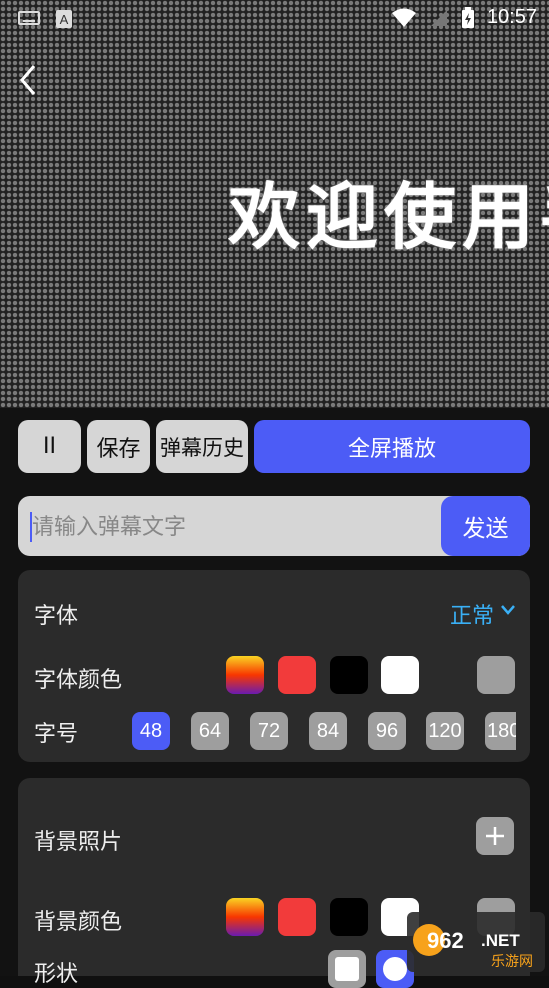 This screenshot has height=988, width=549. What do you see at coordinates (467, 17) in the screenshot?
I see `battery-icon` at bounding box center [467, 17].